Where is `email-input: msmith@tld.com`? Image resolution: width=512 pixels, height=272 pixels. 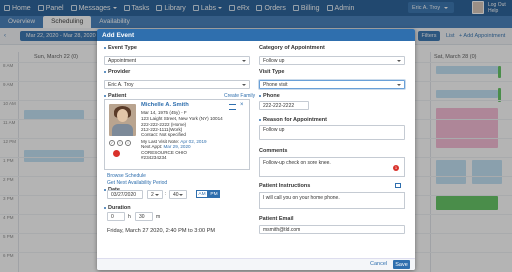
email-input: msmith@tld.com is located at coordinates (332, 229).